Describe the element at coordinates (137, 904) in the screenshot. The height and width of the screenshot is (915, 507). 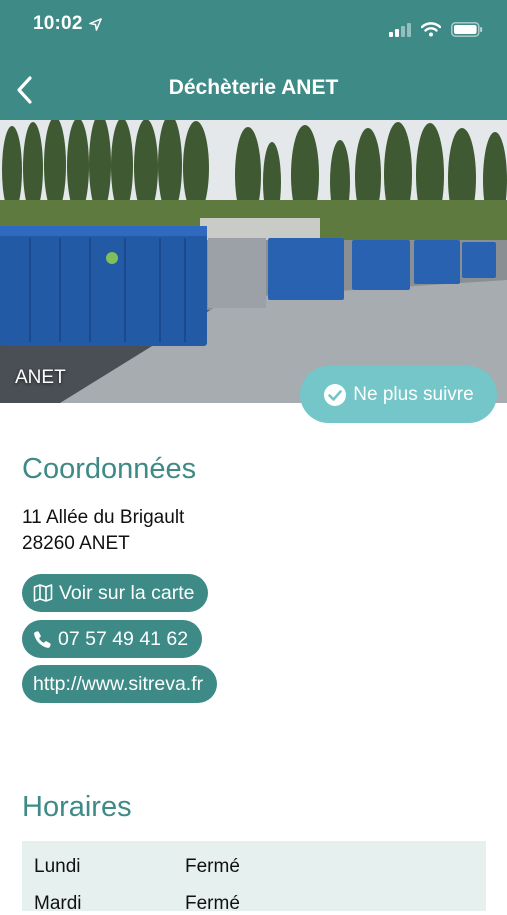
I see `hours-row: Mardi Fermé` at that location.